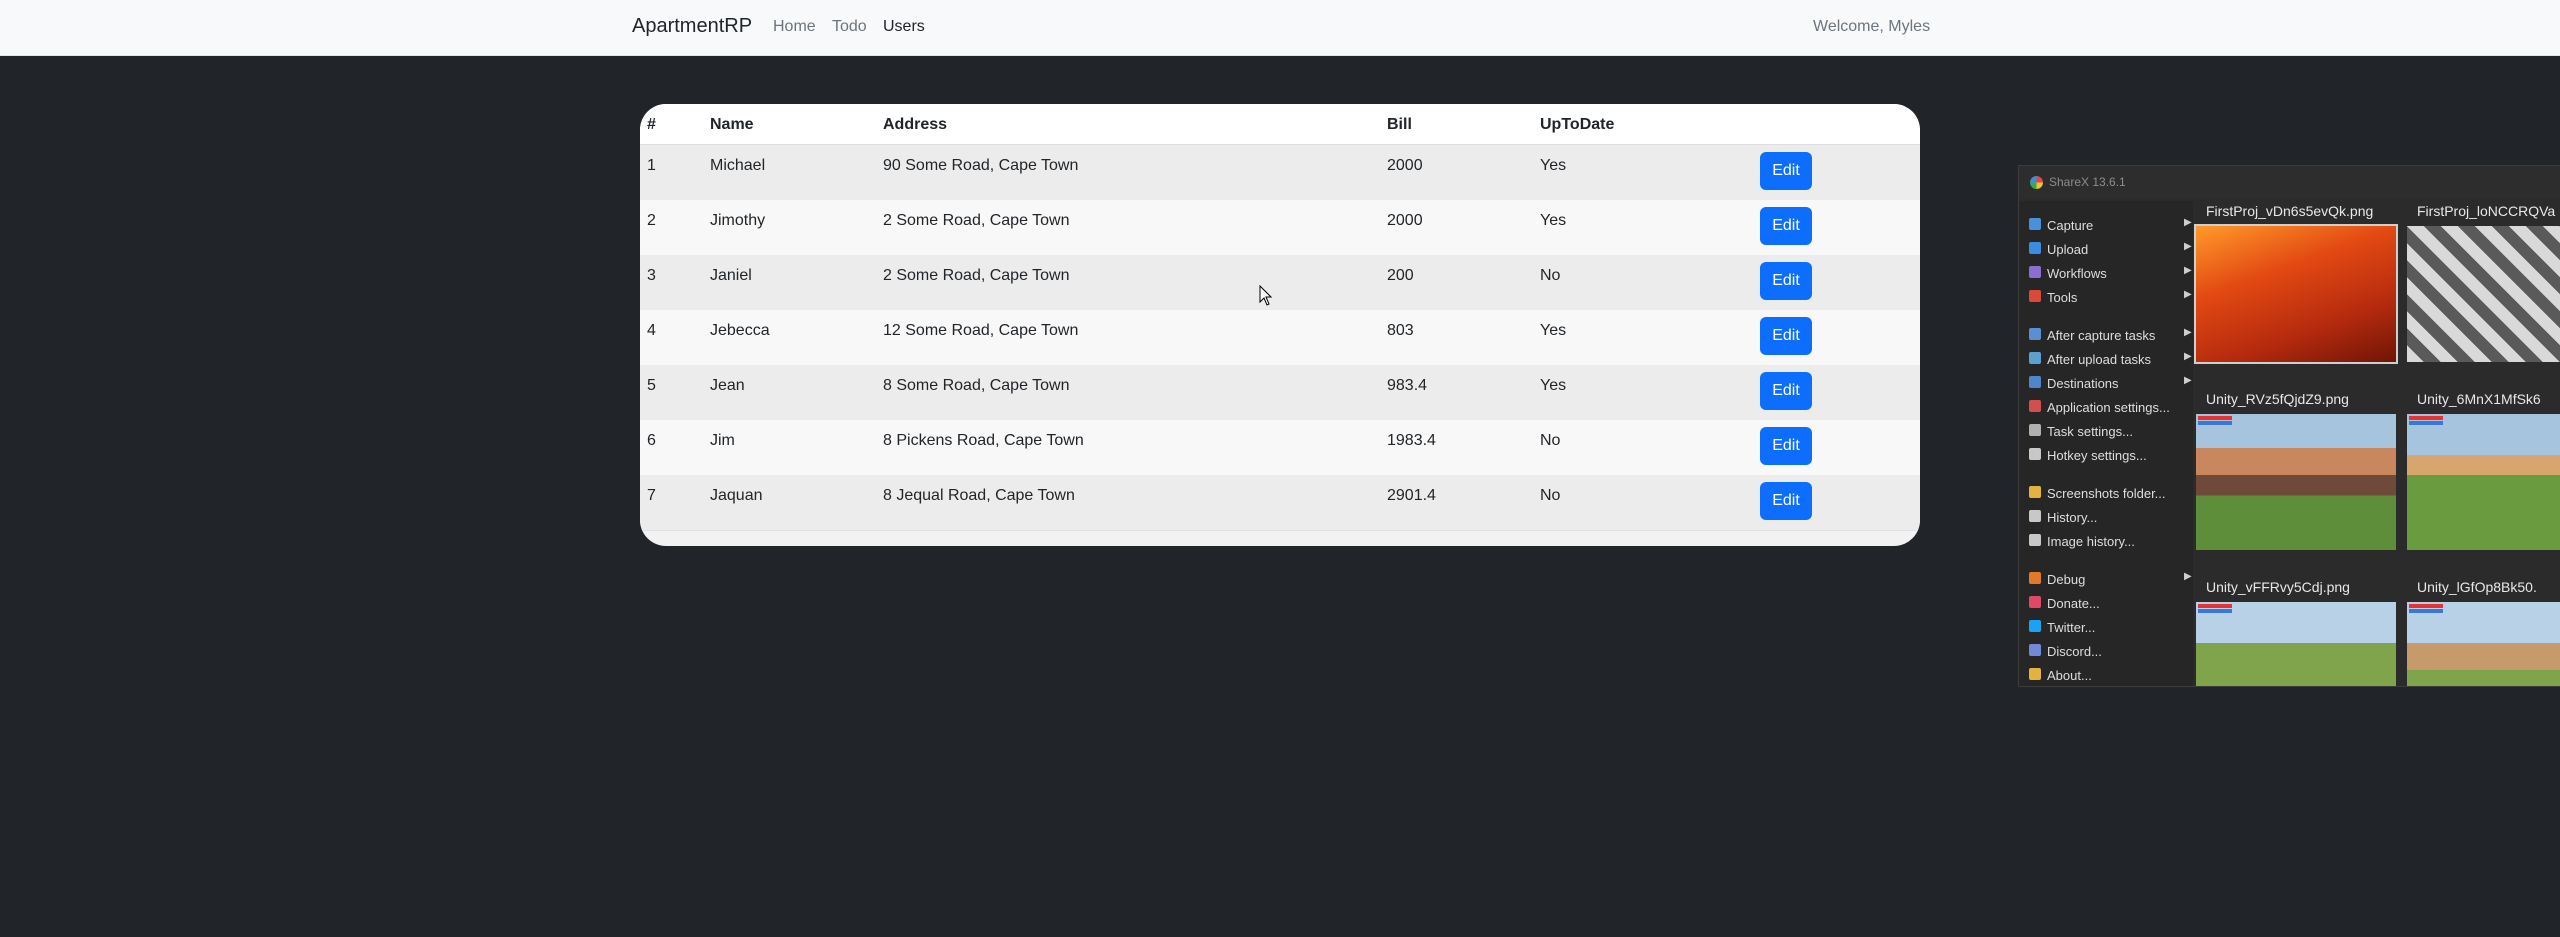 This screenshot has width=2560, height=937. What do you see at coordinates (2035, 430) in the screenshot?
I see `task-settings-icon` at bounding box center [2035, 430].